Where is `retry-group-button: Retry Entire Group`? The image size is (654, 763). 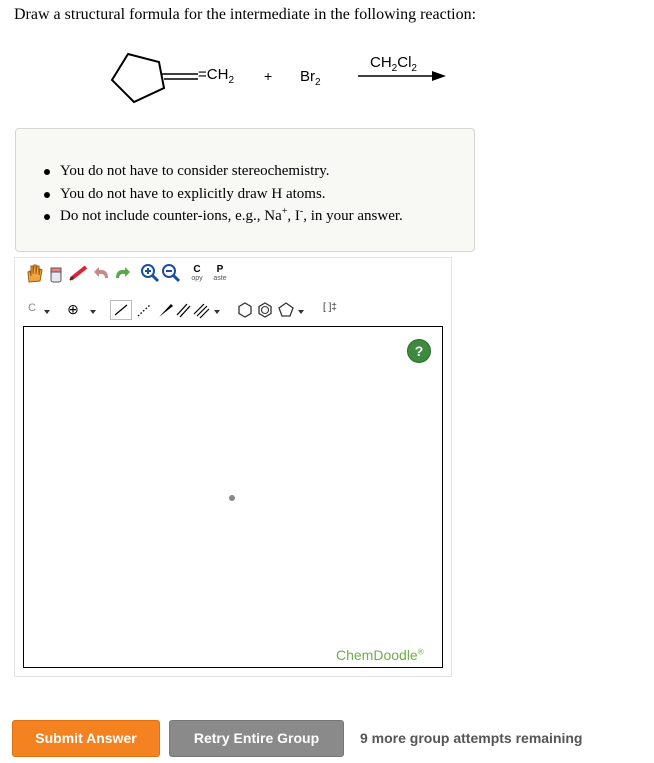 retry-group-button: Retry Entire Group is located at coordinates (256, 738).